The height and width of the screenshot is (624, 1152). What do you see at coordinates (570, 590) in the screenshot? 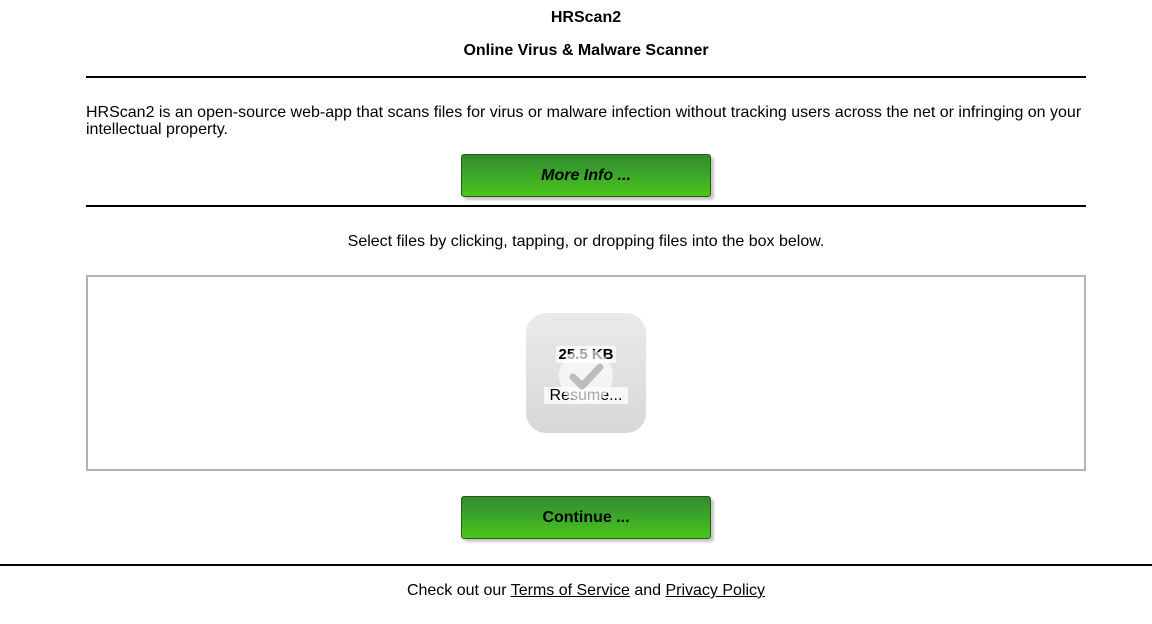
I see `terms-of-service-link: Terms of Service` at bounding box center [570, 590].